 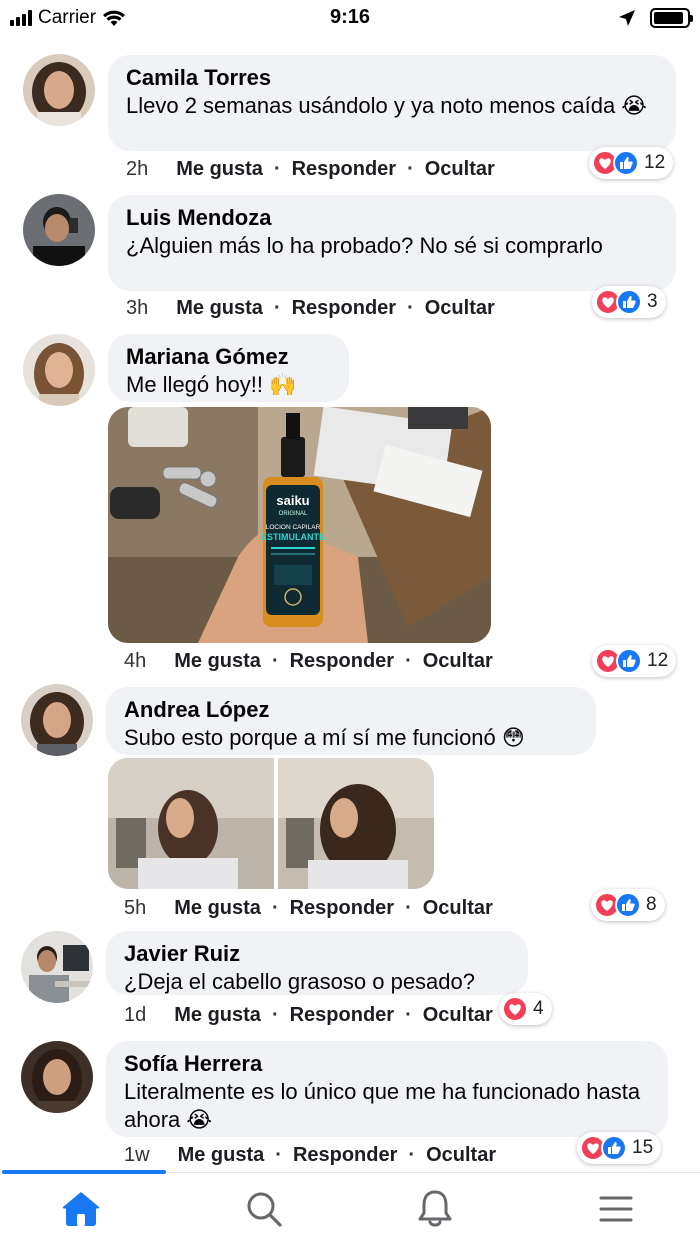 What do you see at coordinates (135, 661) in the screenshot?
I see `comment-time: 4h` at bounding box center [135, 661].